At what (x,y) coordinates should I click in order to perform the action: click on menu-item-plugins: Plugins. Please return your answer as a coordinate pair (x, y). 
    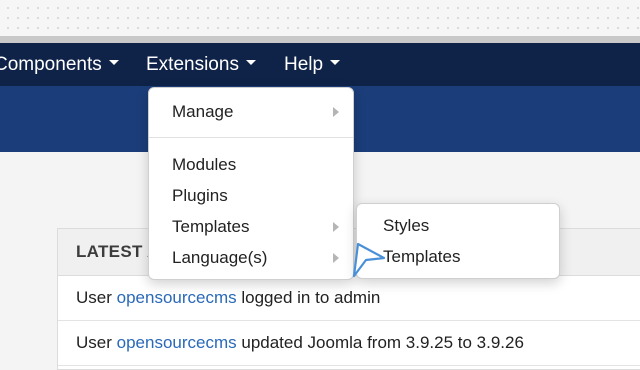
    Looking at the image, I should click on (251, 196).